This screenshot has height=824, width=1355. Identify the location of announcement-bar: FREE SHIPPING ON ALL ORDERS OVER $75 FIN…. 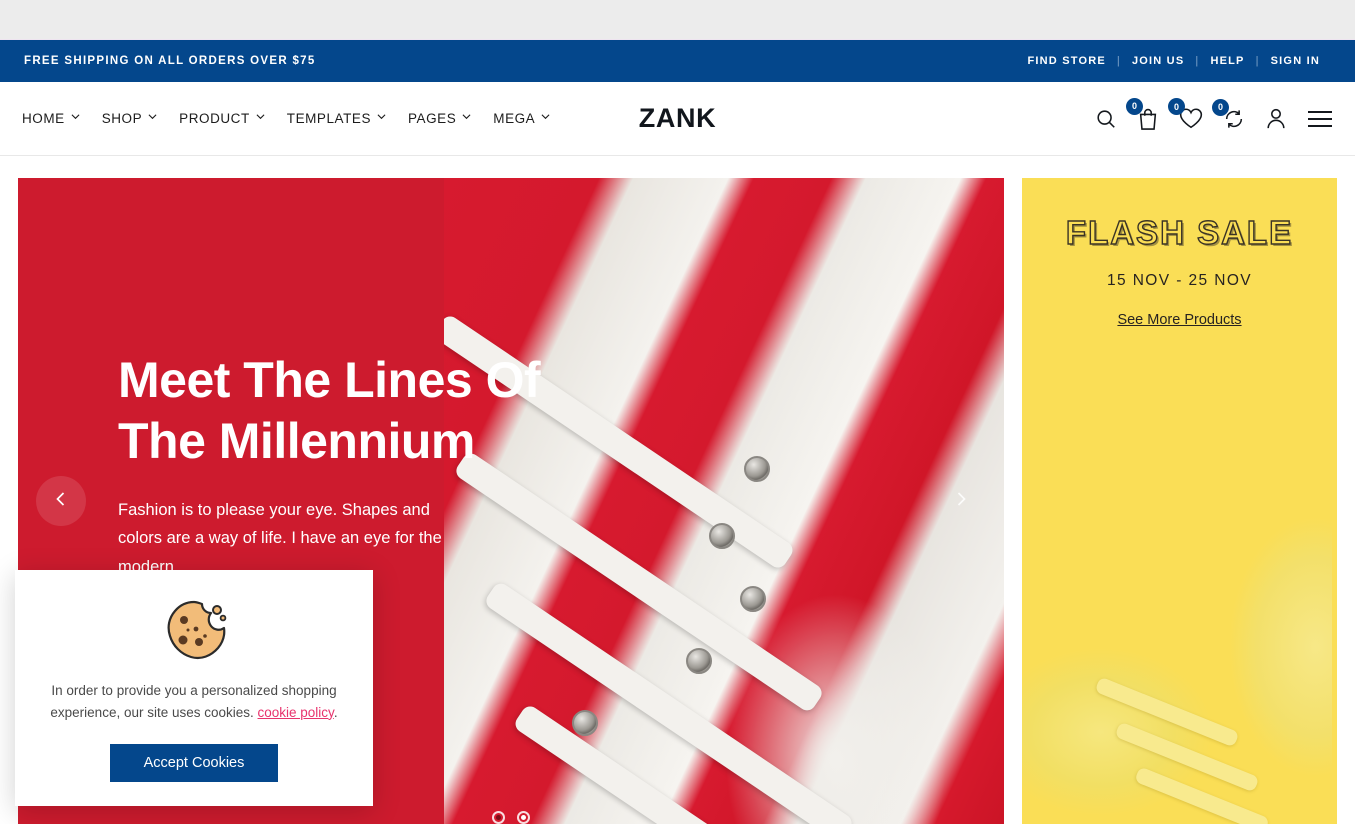
(677, 61).